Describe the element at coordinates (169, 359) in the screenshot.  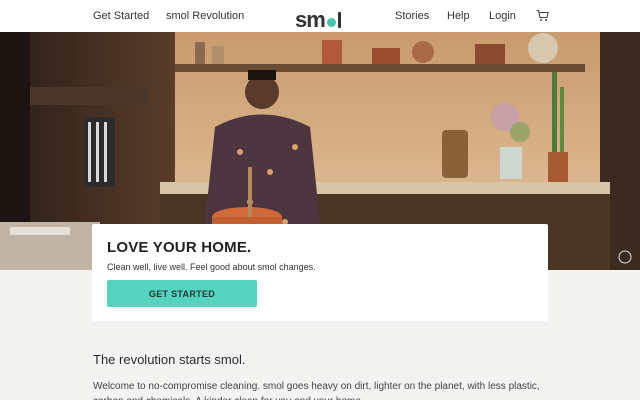
I see `section-heading: The revolution starts smol.` at that location.